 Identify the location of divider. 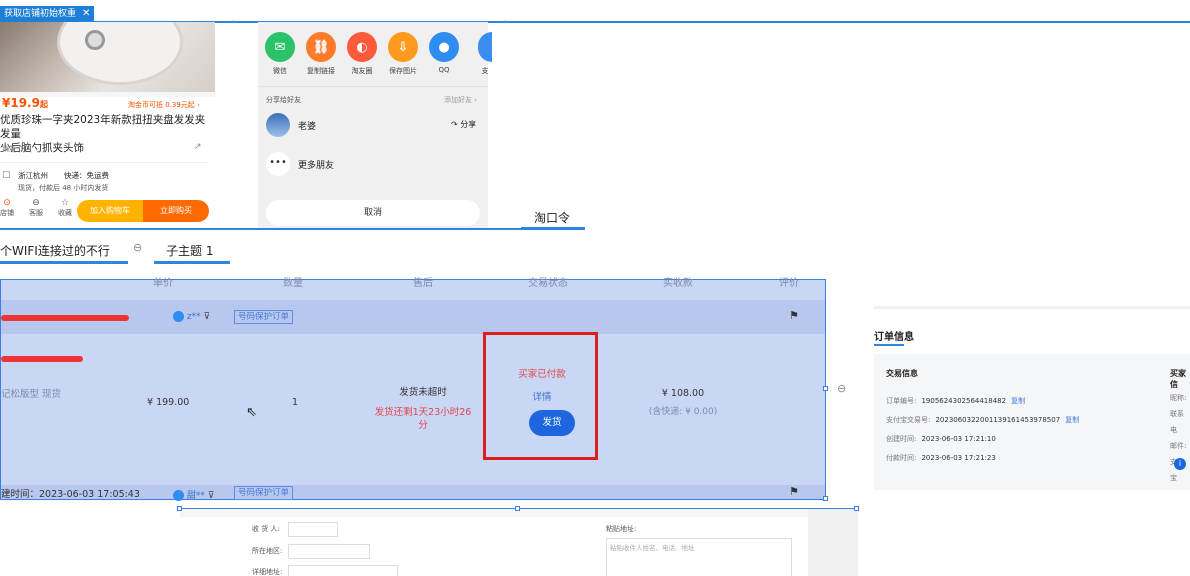
(104, 162).